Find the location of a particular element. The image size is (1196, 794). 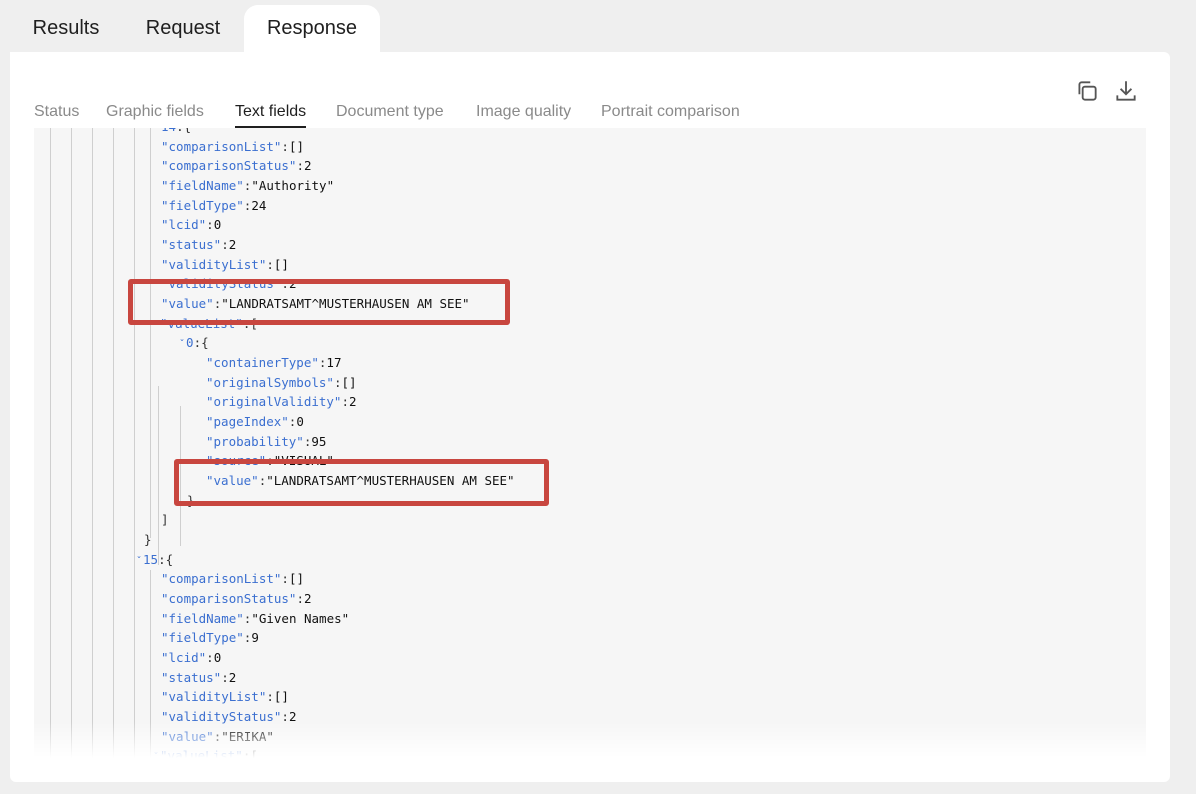

json-line: ˇ15:{ is located at coordinates (154, 560).